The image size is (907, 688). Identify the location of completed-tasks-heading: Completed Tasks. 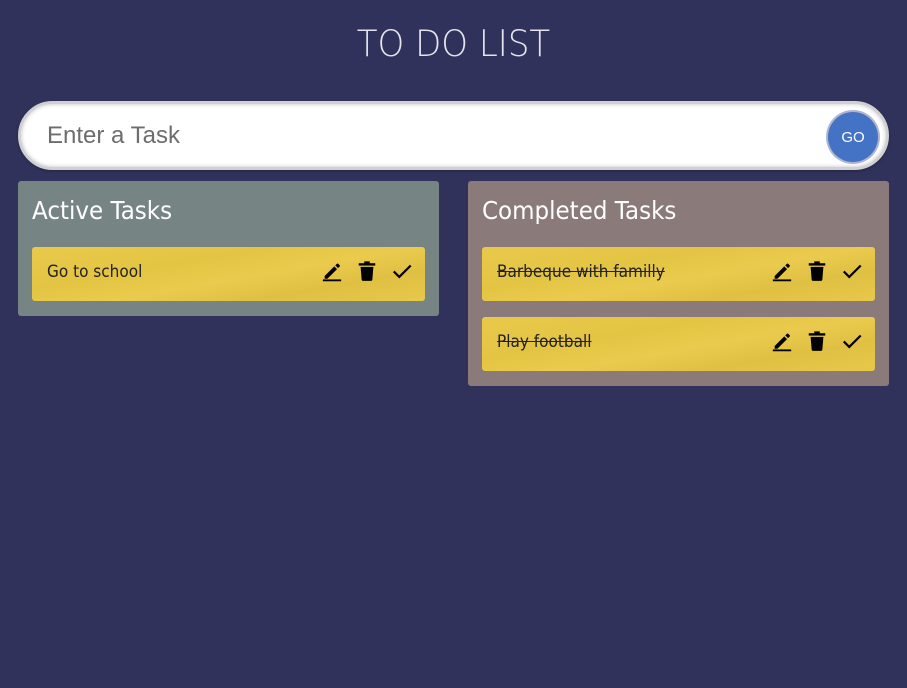
(579, 210).